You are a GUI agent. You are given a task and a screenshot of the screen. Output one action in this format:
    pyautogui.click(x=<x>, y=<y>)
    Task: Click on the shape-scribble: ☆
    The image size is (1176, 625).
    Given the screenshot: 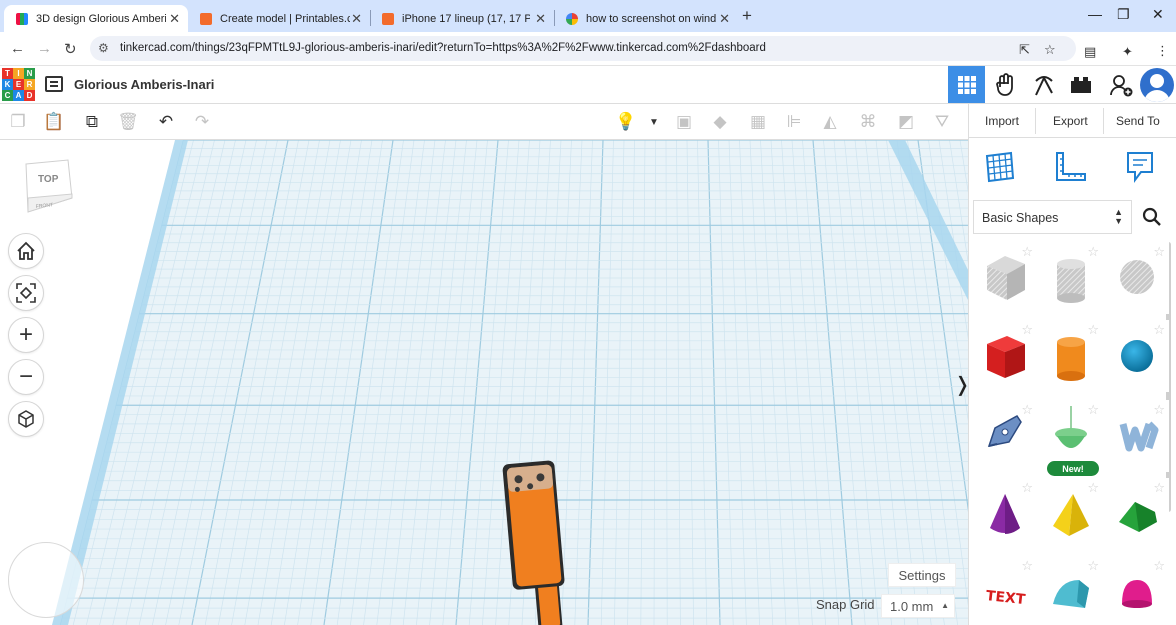 What is the action you would take?
    pyautogui.click(x=1005, y=436)
    